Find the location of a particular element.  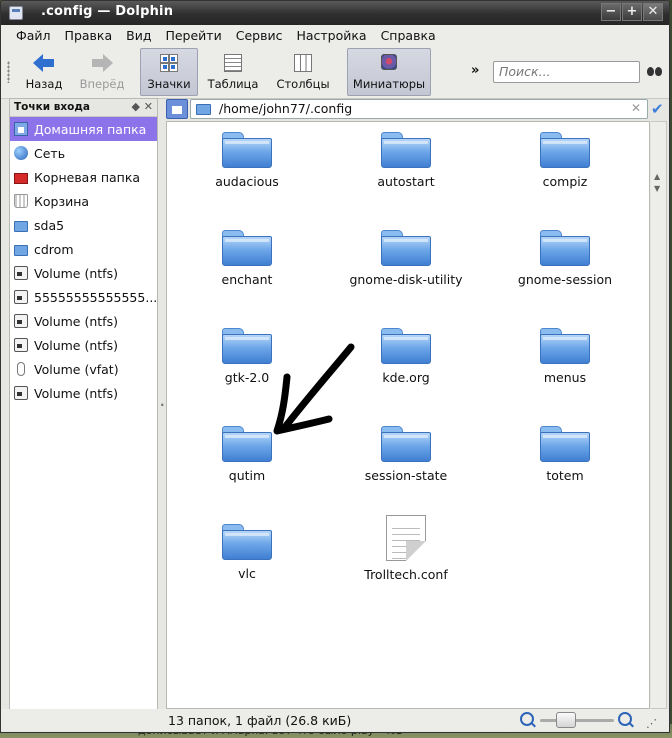

file-name: audacious is located at coordinates (247, 181).